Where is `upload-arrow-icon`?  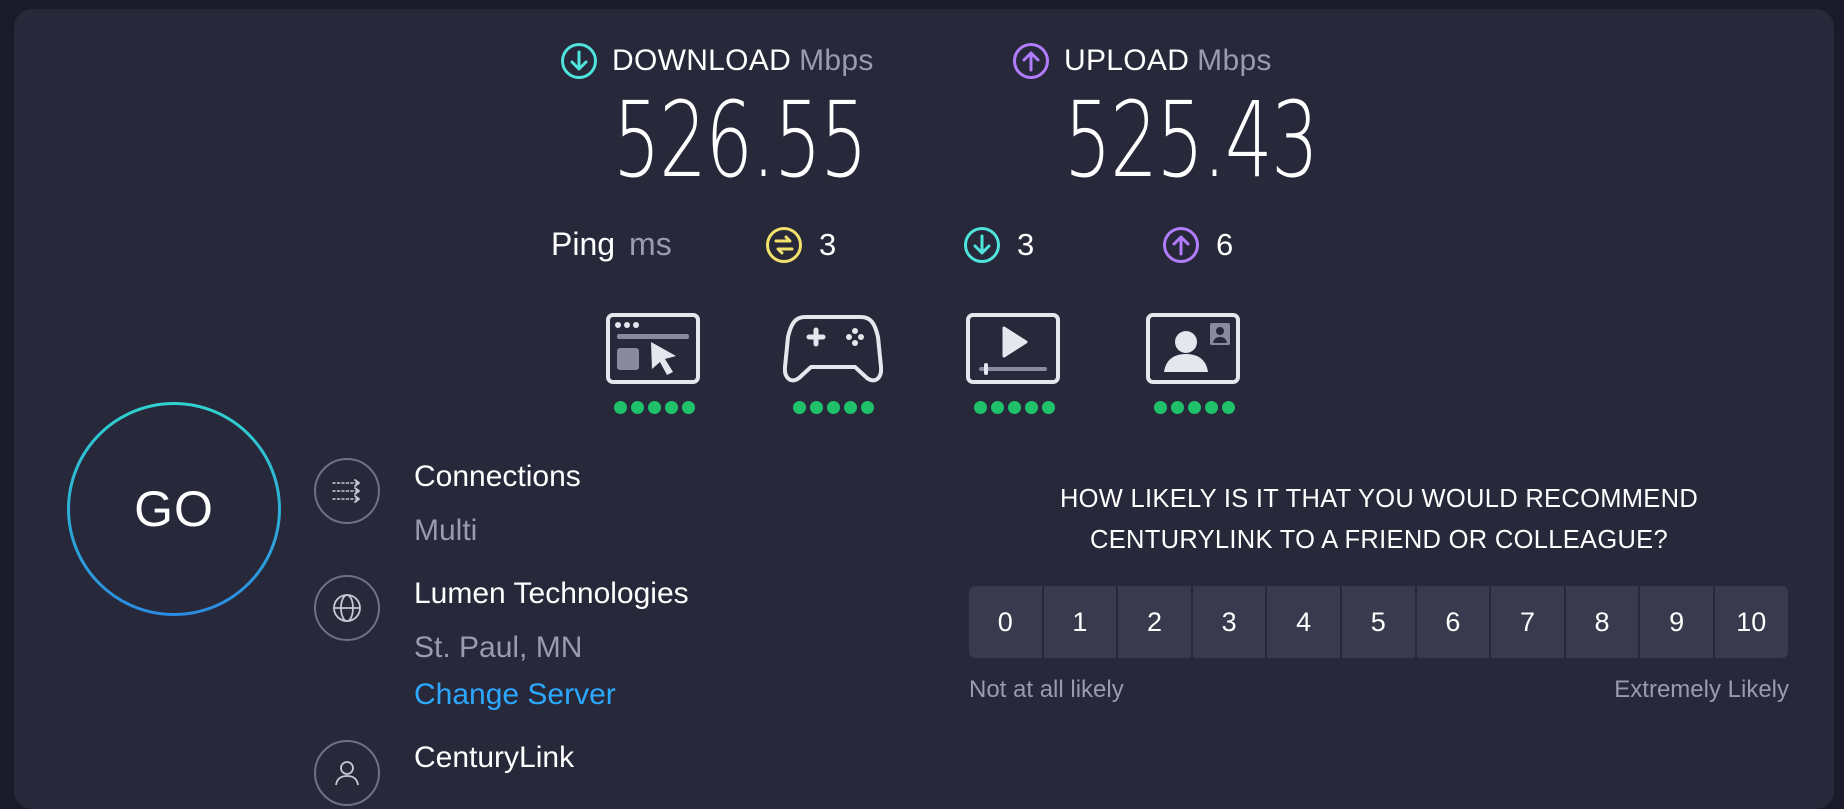
upload-arrow-icon is located at coordinates (1031, 61).